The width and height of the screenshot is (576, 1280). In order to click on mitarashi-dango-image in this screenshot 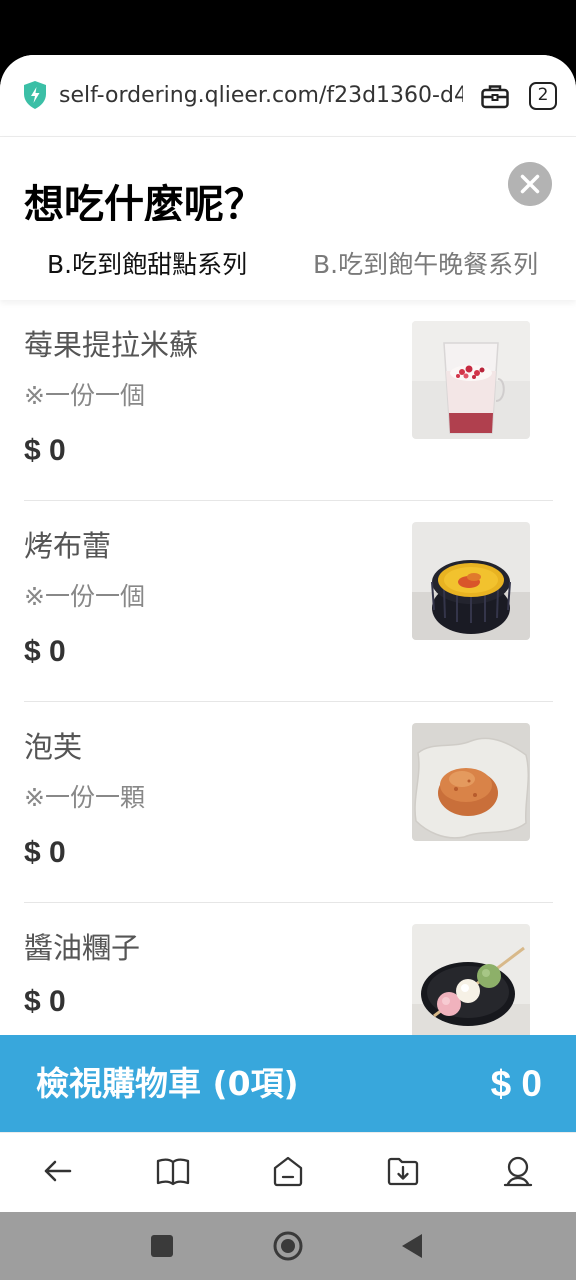, I will do `click(471, 979)`.